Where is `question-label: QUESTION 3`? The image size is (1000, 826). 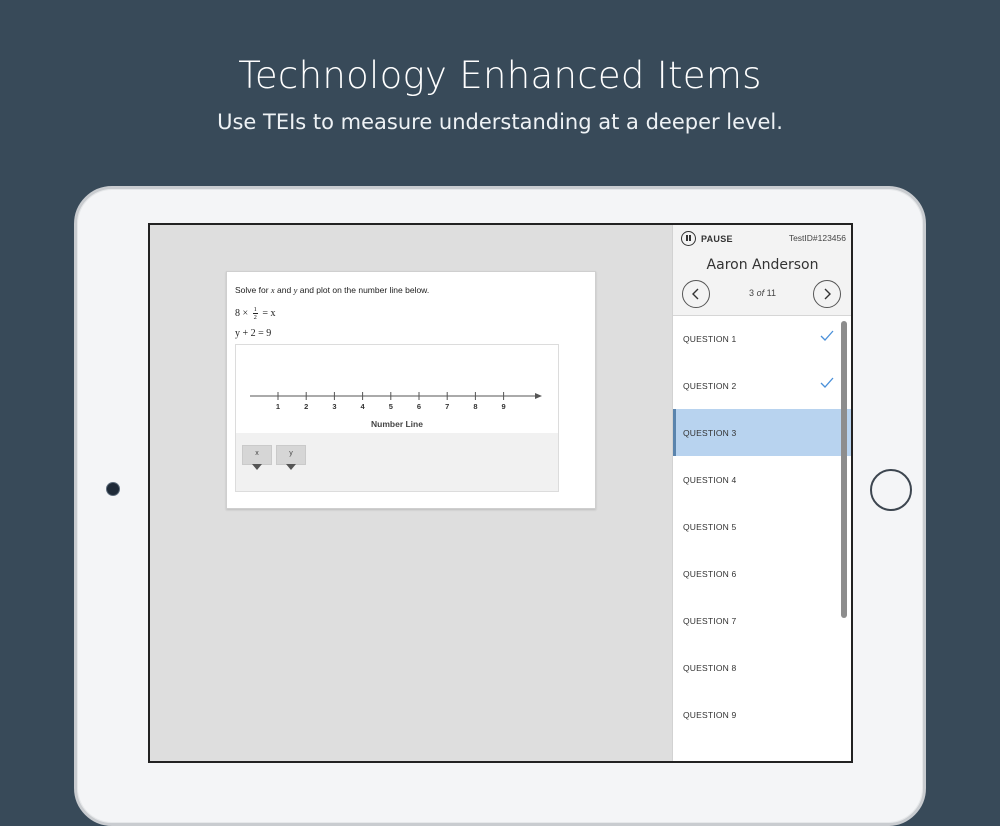 question-label: QUESTION 3 is located at coordinates (710, 432).